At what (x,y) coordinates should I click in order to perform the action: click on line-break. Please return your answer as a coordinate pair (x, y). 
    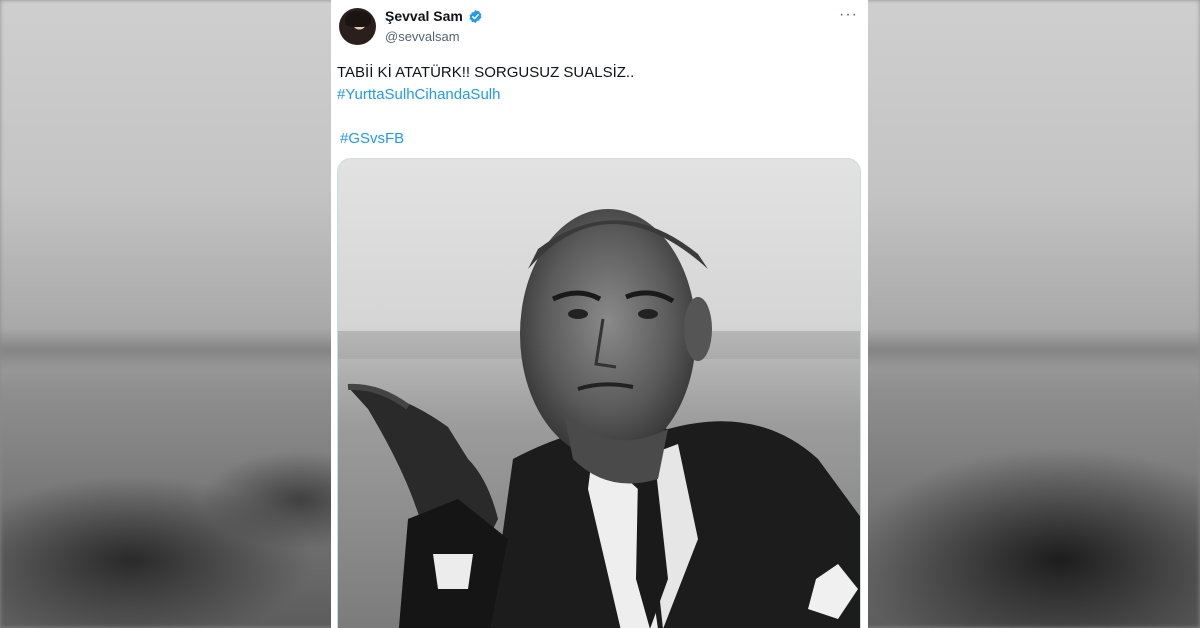
    Looking at the image, I should click on (485, 117).